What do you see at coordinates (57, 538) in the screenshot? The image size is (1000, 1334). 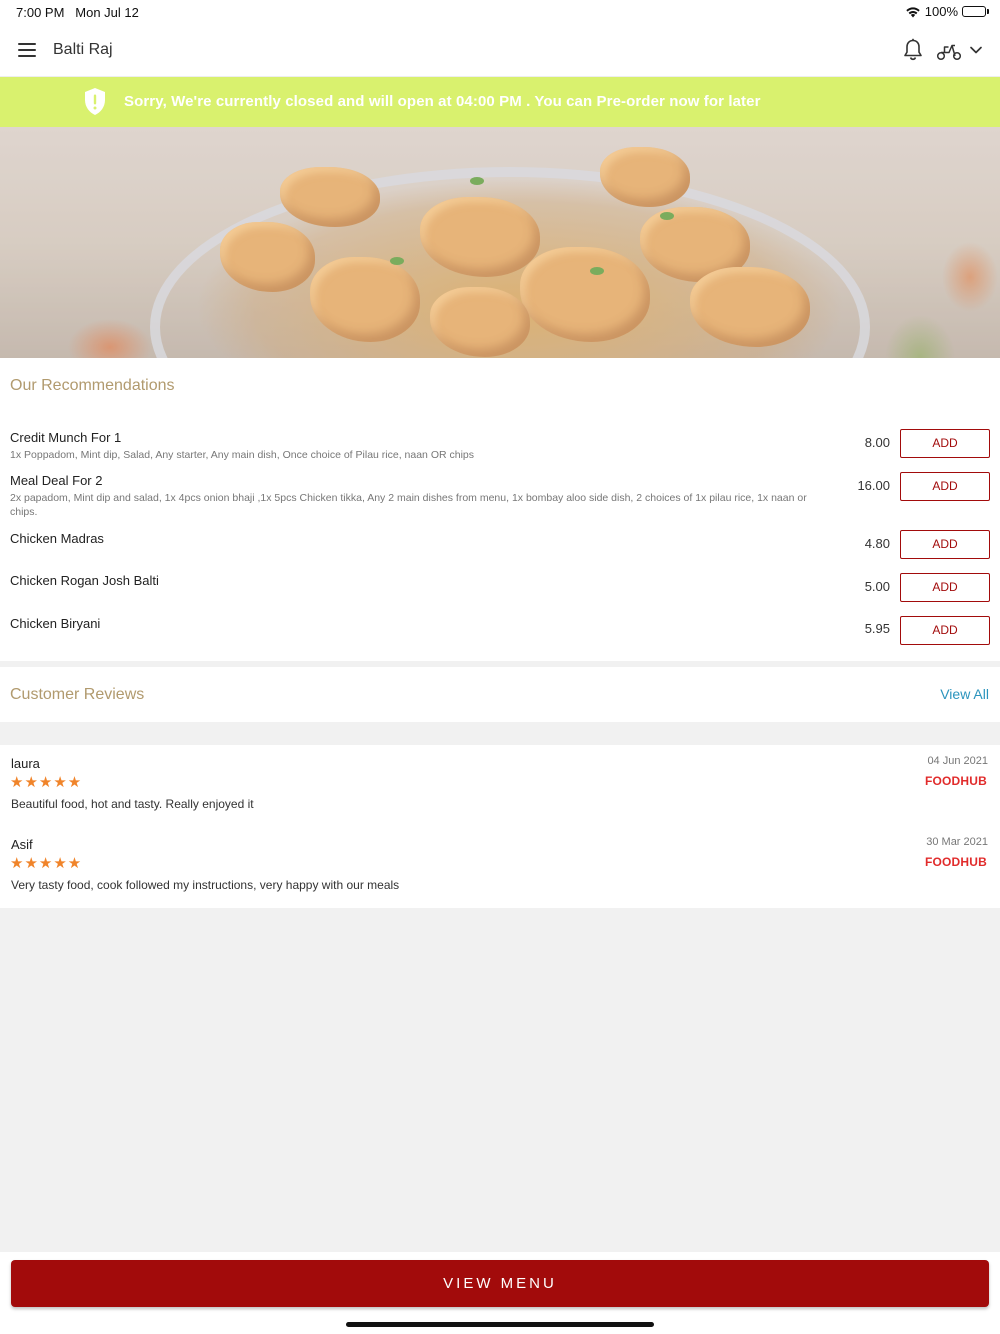 I see `item-name: Chicken Madras` at bounding box center [57, 538].